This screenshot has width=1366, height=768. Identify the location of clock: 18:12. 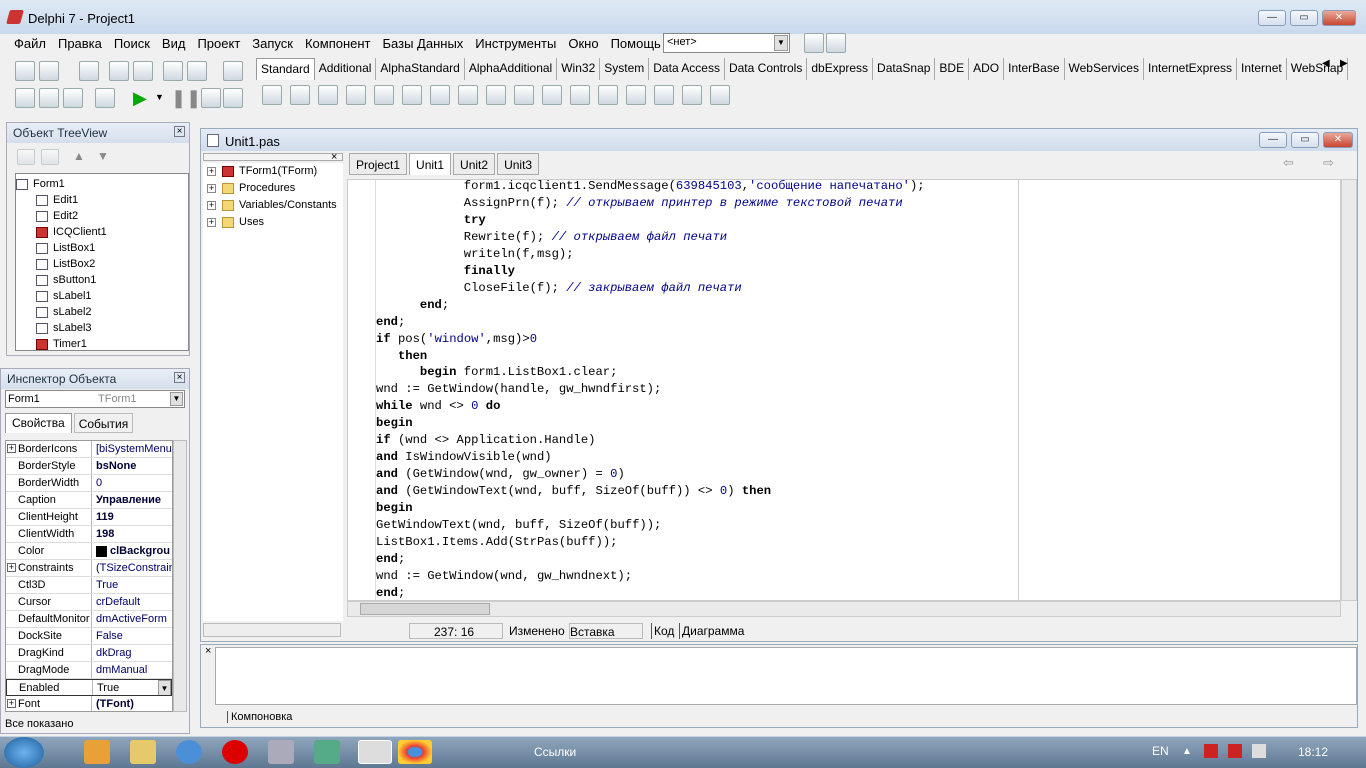
(1313, 752).